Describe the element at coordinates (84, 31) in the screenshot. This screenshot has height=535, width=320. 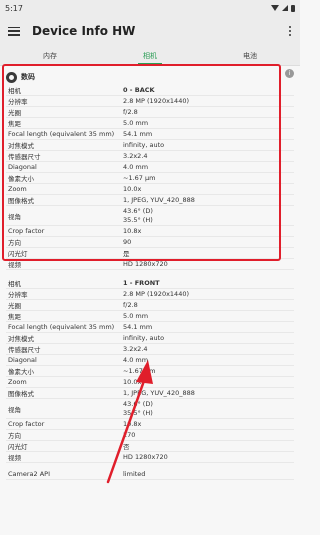
I see `app-title: Device Info HW` at that location.